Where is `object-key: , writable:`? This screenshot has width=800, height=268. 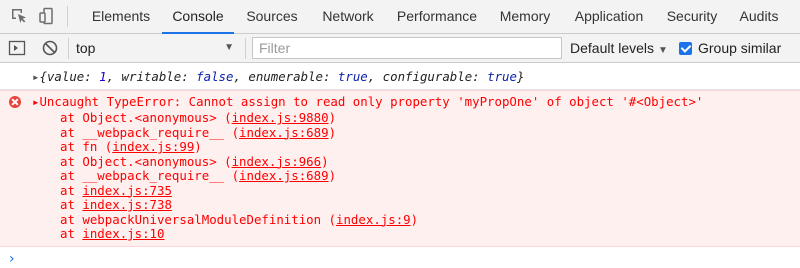
object-key: , writable: is located at coordinates (151, 76).